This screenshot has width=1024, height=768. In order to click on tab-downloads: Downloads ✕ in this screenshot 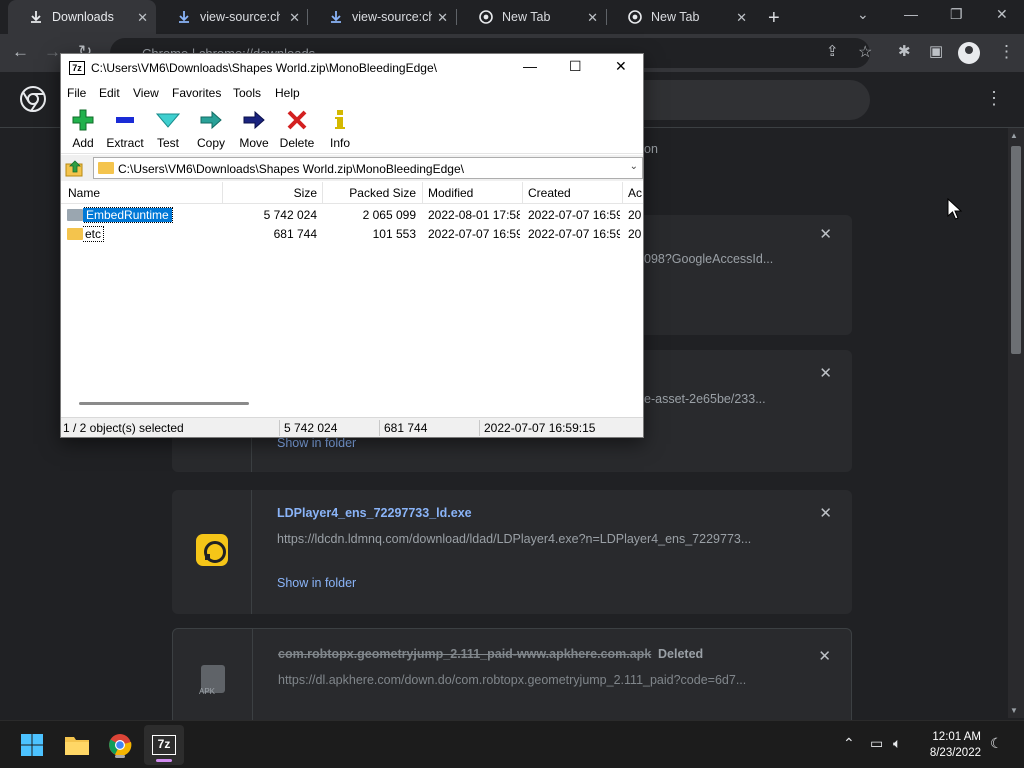, I will do `click(82, 17)`.